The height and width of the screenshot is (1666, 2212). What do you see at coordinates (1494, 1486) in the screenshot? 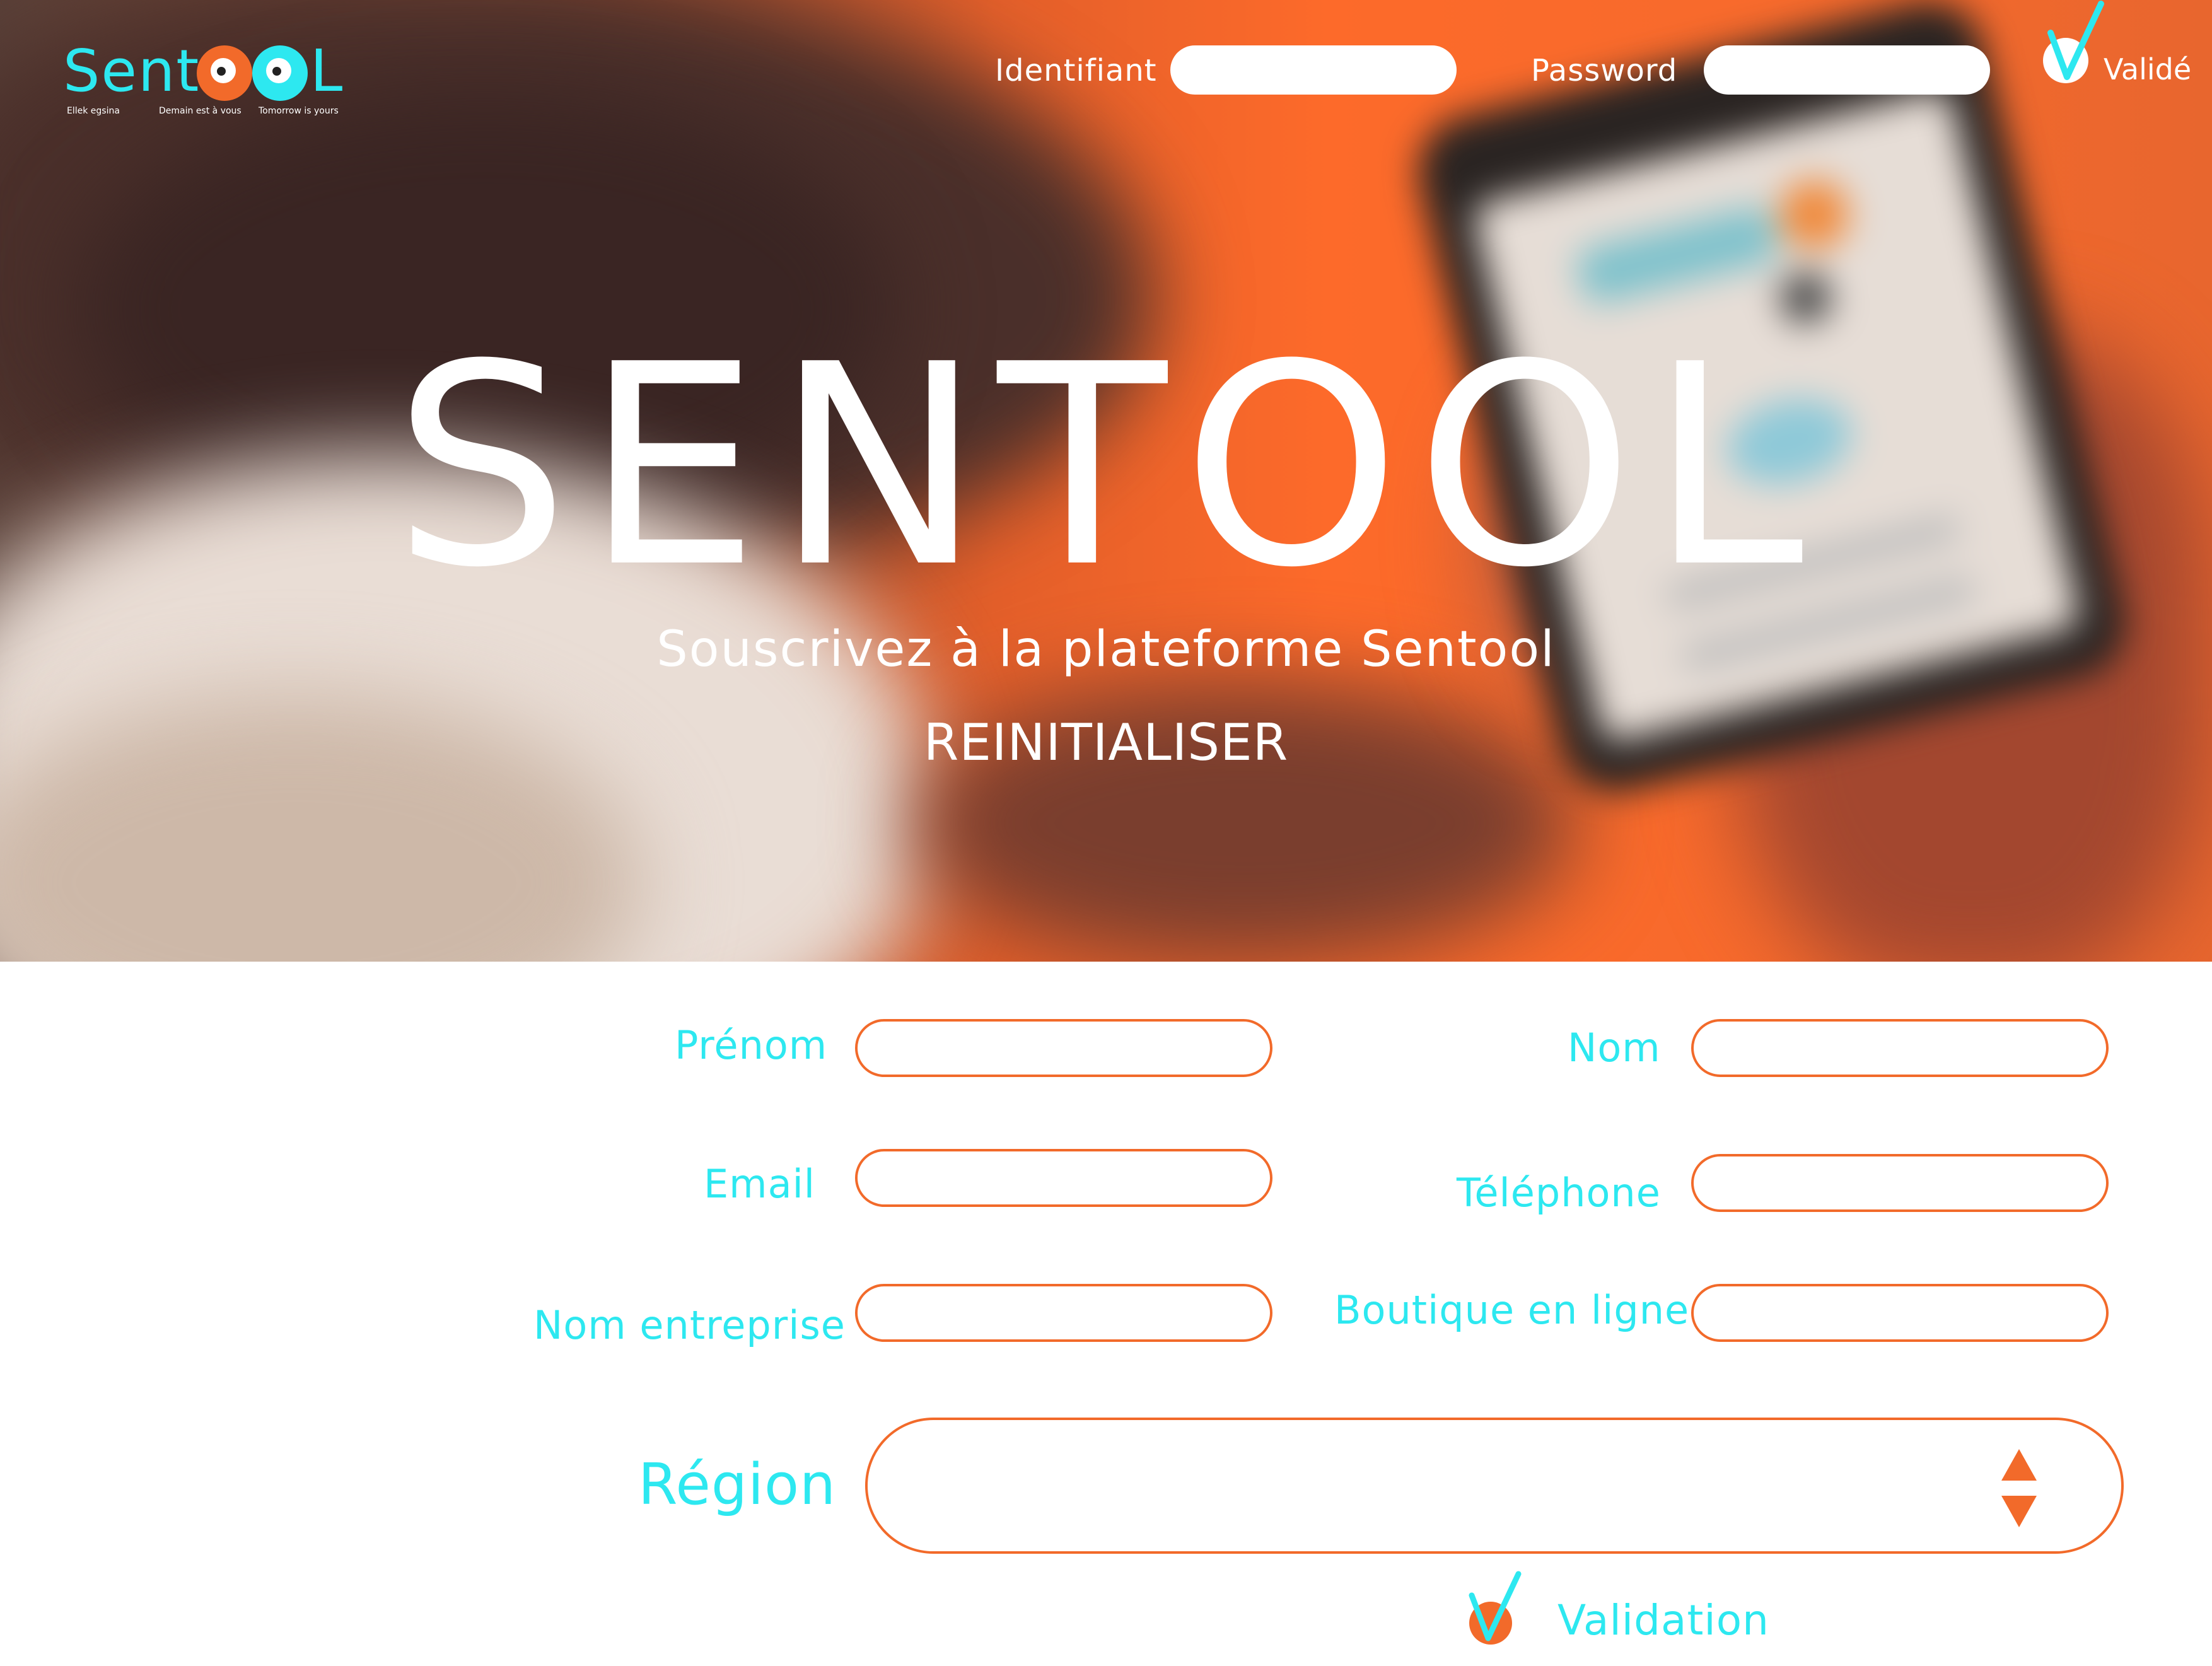
I see `region-select` at bounding box center [1494, 1486].